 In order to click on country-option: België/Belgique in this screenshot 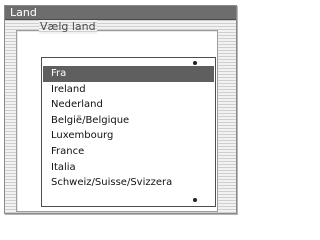, I will do `click(128, 121)`.